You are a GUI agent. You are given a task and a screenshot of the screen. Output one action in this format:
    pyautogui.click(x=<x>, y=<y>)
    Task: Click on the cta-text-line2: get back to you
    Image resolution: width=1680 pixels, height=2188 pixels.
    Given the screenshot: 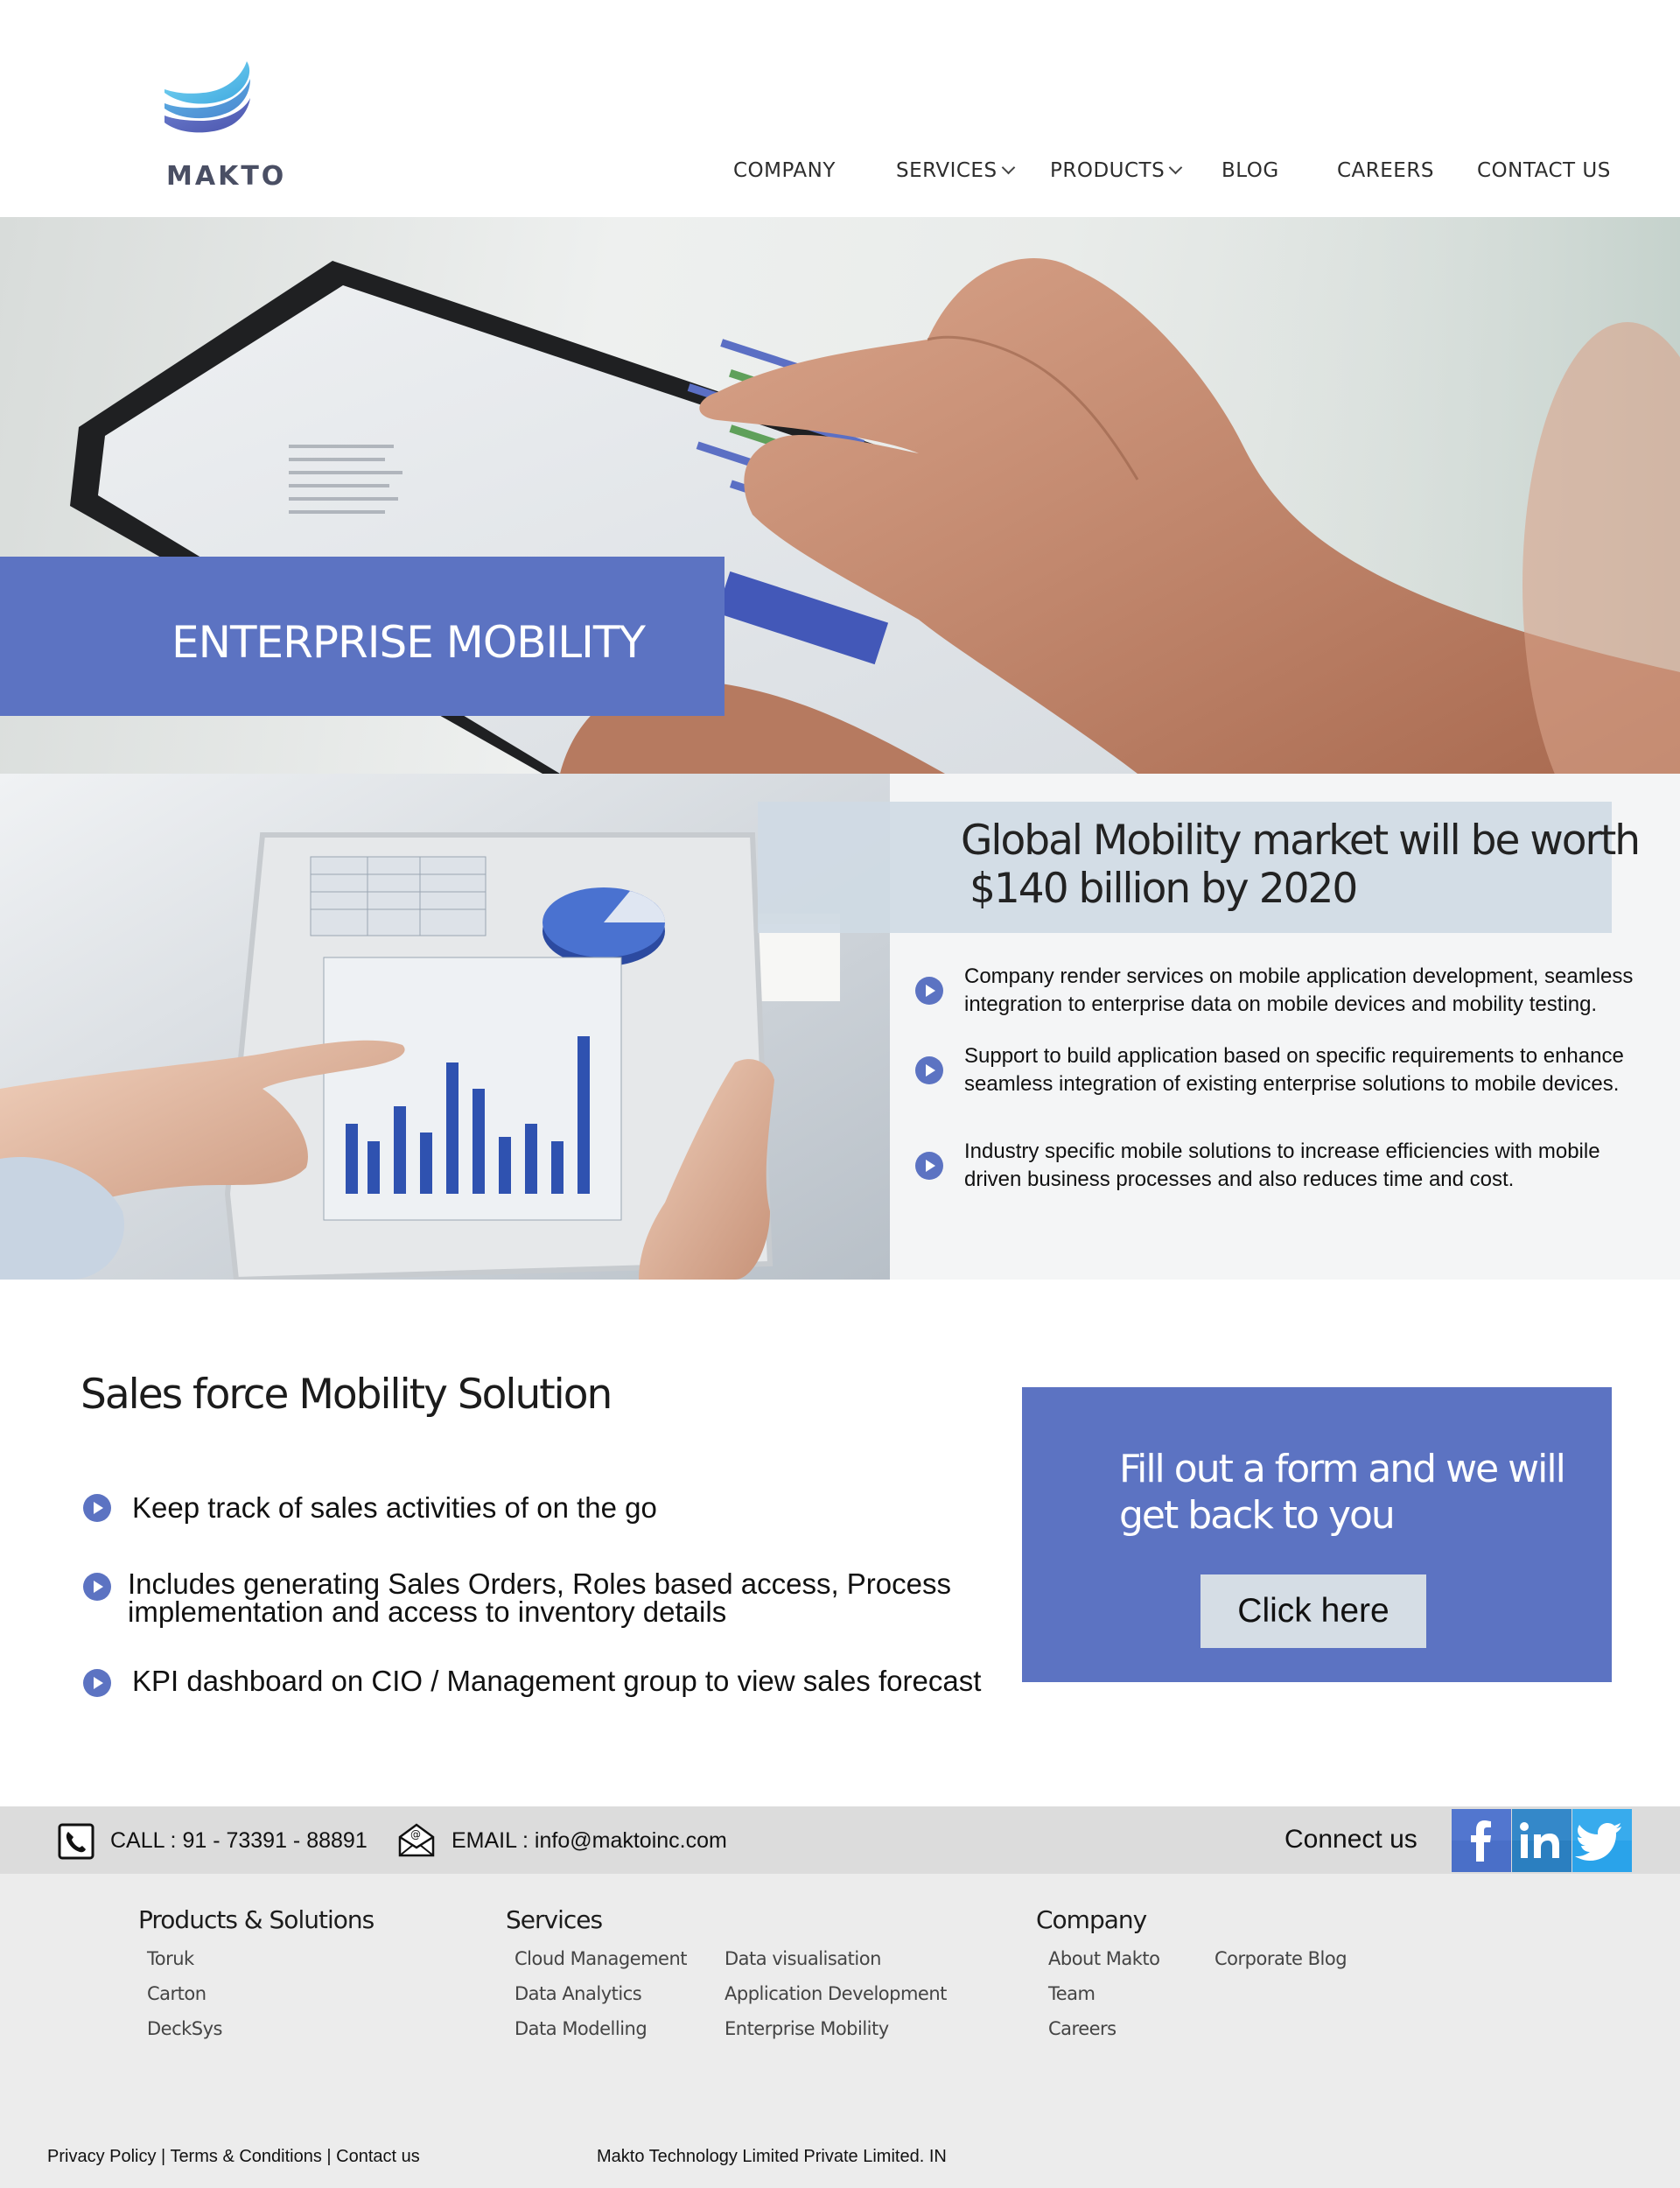 What is the action you would take?
    pyautogui.click(x=1257, y=1515)
    